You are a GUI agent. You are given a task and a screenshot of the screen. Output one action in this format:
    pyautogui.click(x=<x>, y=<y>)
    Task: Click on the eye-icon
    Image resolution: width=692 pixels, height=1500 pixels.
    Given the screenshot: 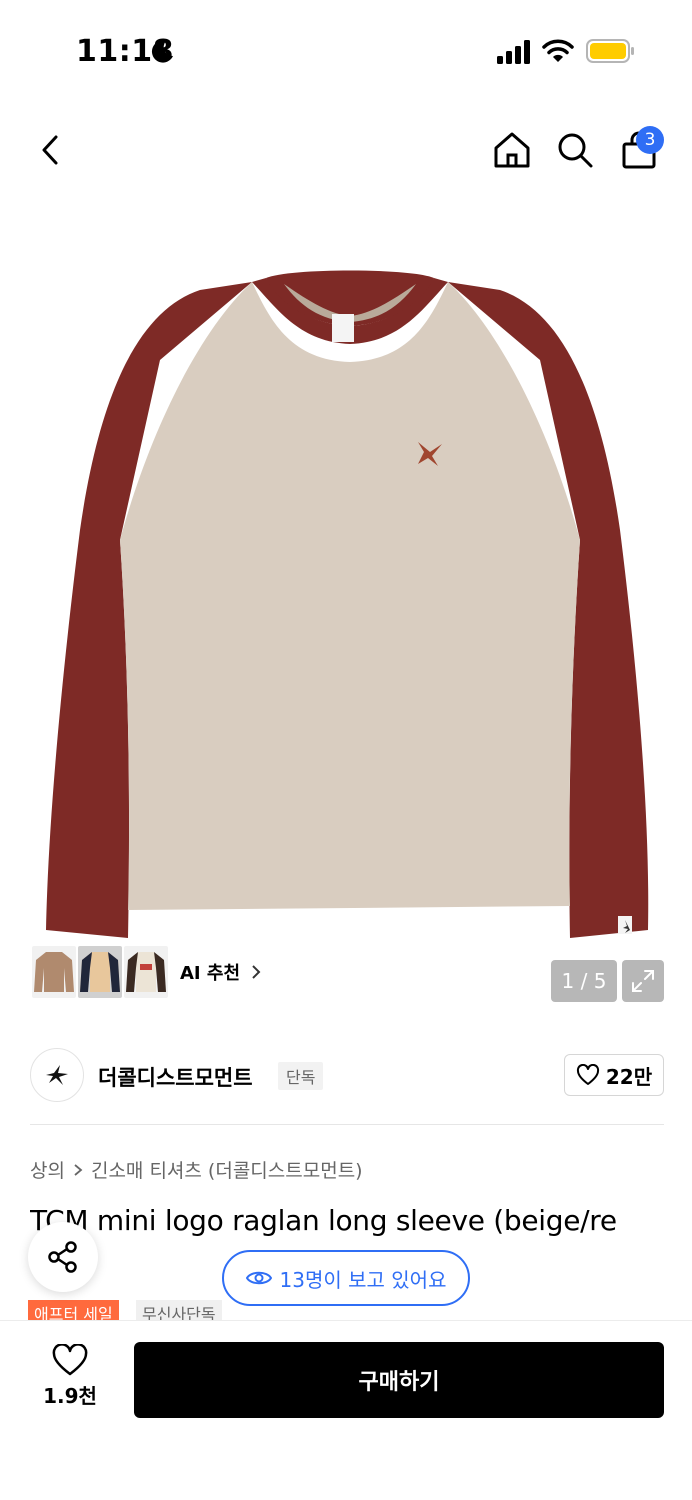 What is the action you would take?
    pyautogui.click(x=258, y=1278)
    